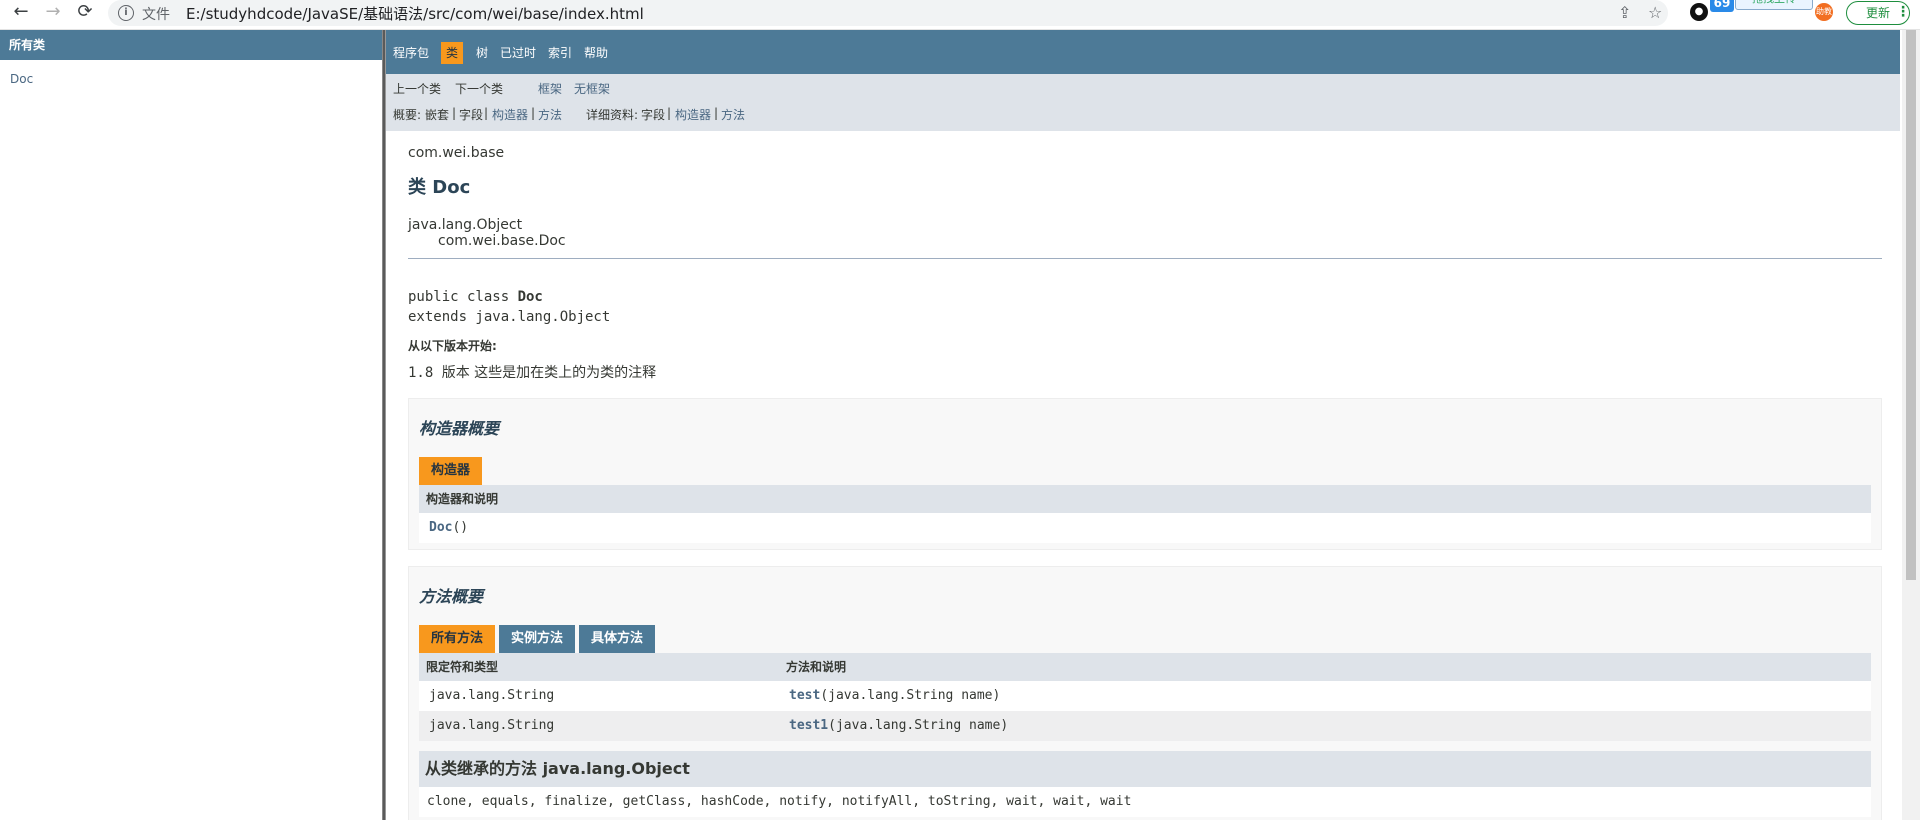 This screenshot has height=820, width=1920. What do you see at coordinates (716, 113) in the screenshot?
I see `detail-sep-2: |` at bounding box center [716, 113].